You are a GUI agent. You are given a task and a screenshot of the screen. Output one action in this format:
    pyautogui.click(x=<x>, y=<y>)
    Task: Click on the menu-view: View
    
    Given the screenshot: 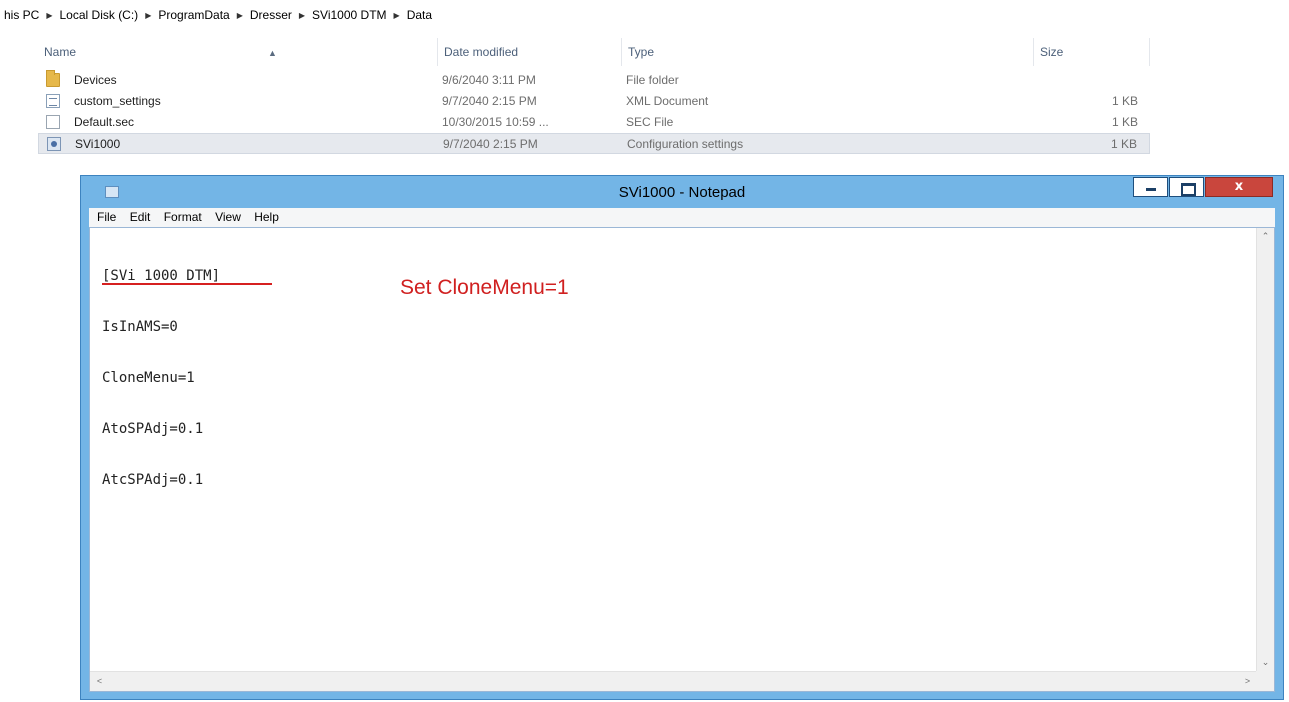 What is the action you would take?
    pyautogui.click(x=228, y=217)
    